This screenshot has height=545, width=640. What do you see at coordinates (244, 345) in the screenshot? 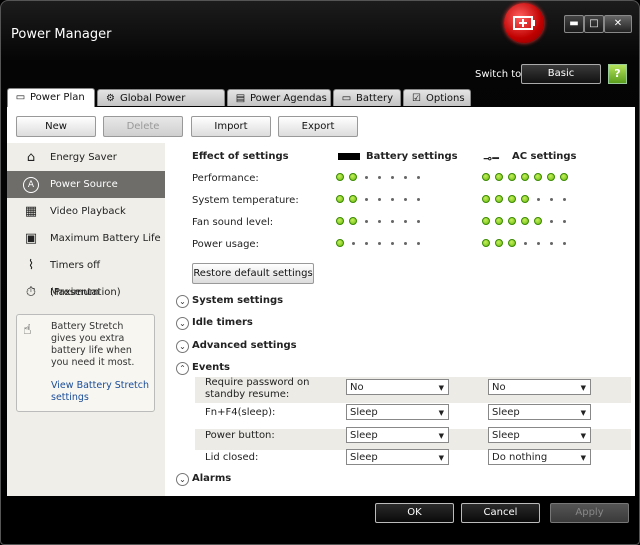
I see `section-advanced-settings: Advanced settings` at bounding box center [244, 345].